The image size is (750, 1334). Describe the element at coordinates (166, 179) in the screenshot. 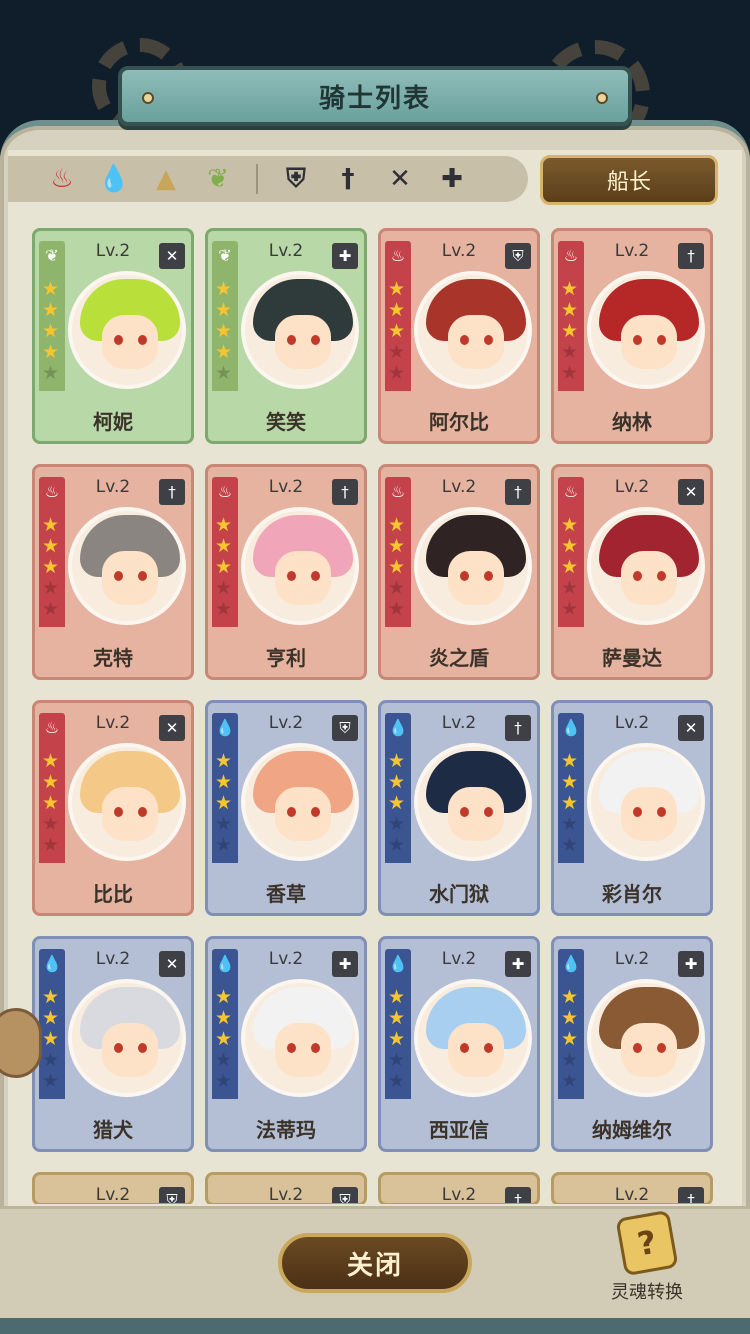

I see `earth-filter-icon: ▲` at that location.